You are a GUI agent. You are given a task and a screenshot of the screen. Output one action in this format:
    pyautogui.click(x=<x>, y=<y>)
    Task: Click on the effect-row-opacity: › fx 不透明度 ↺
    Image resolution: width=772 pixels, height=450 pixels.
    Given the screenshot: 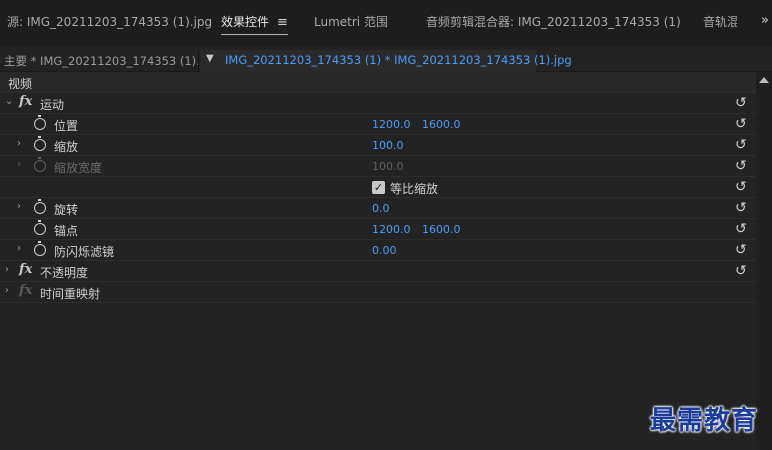 What is the action you would take?
    pyautogui.click(x=378, y=271)
    